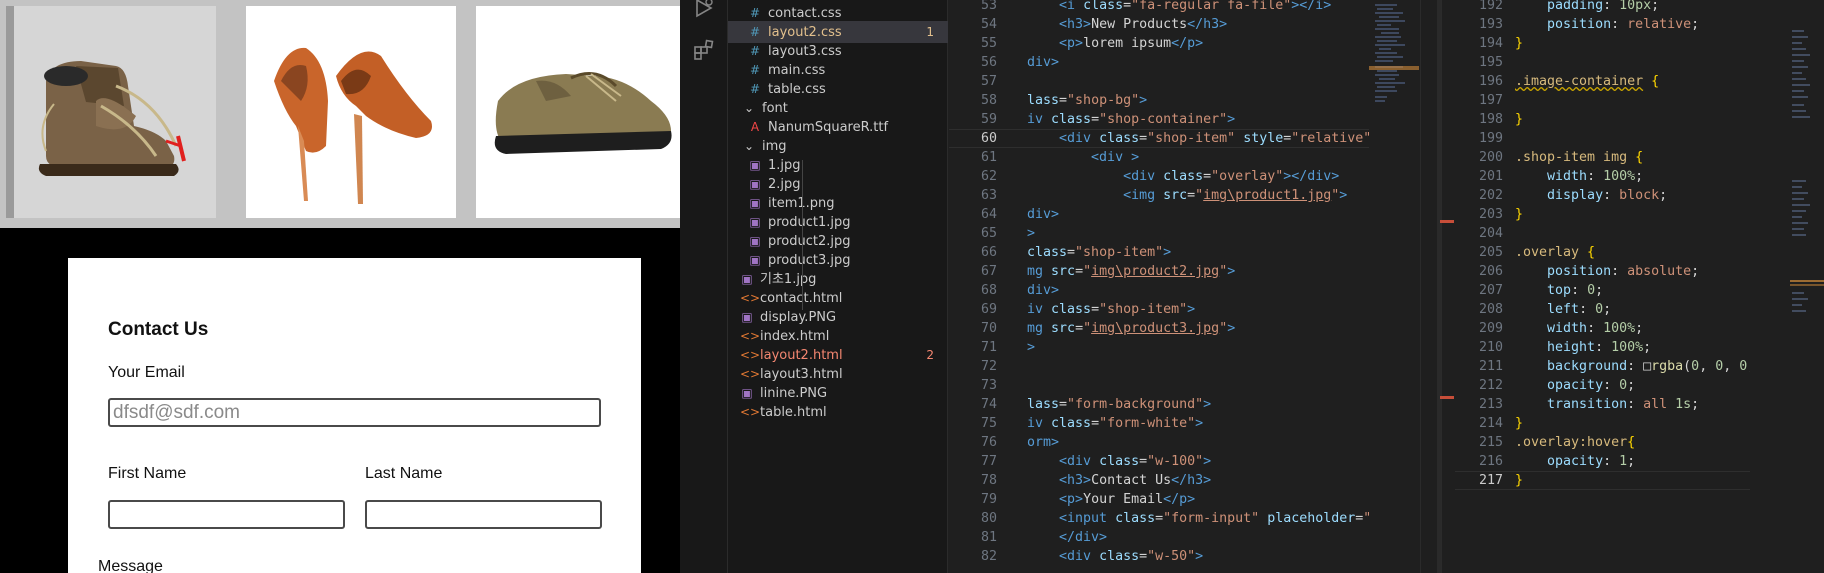  What do you see at coordinates (988, 138) in the screenshot?
I see `line-number: 60` at bounding box center [988, 138].